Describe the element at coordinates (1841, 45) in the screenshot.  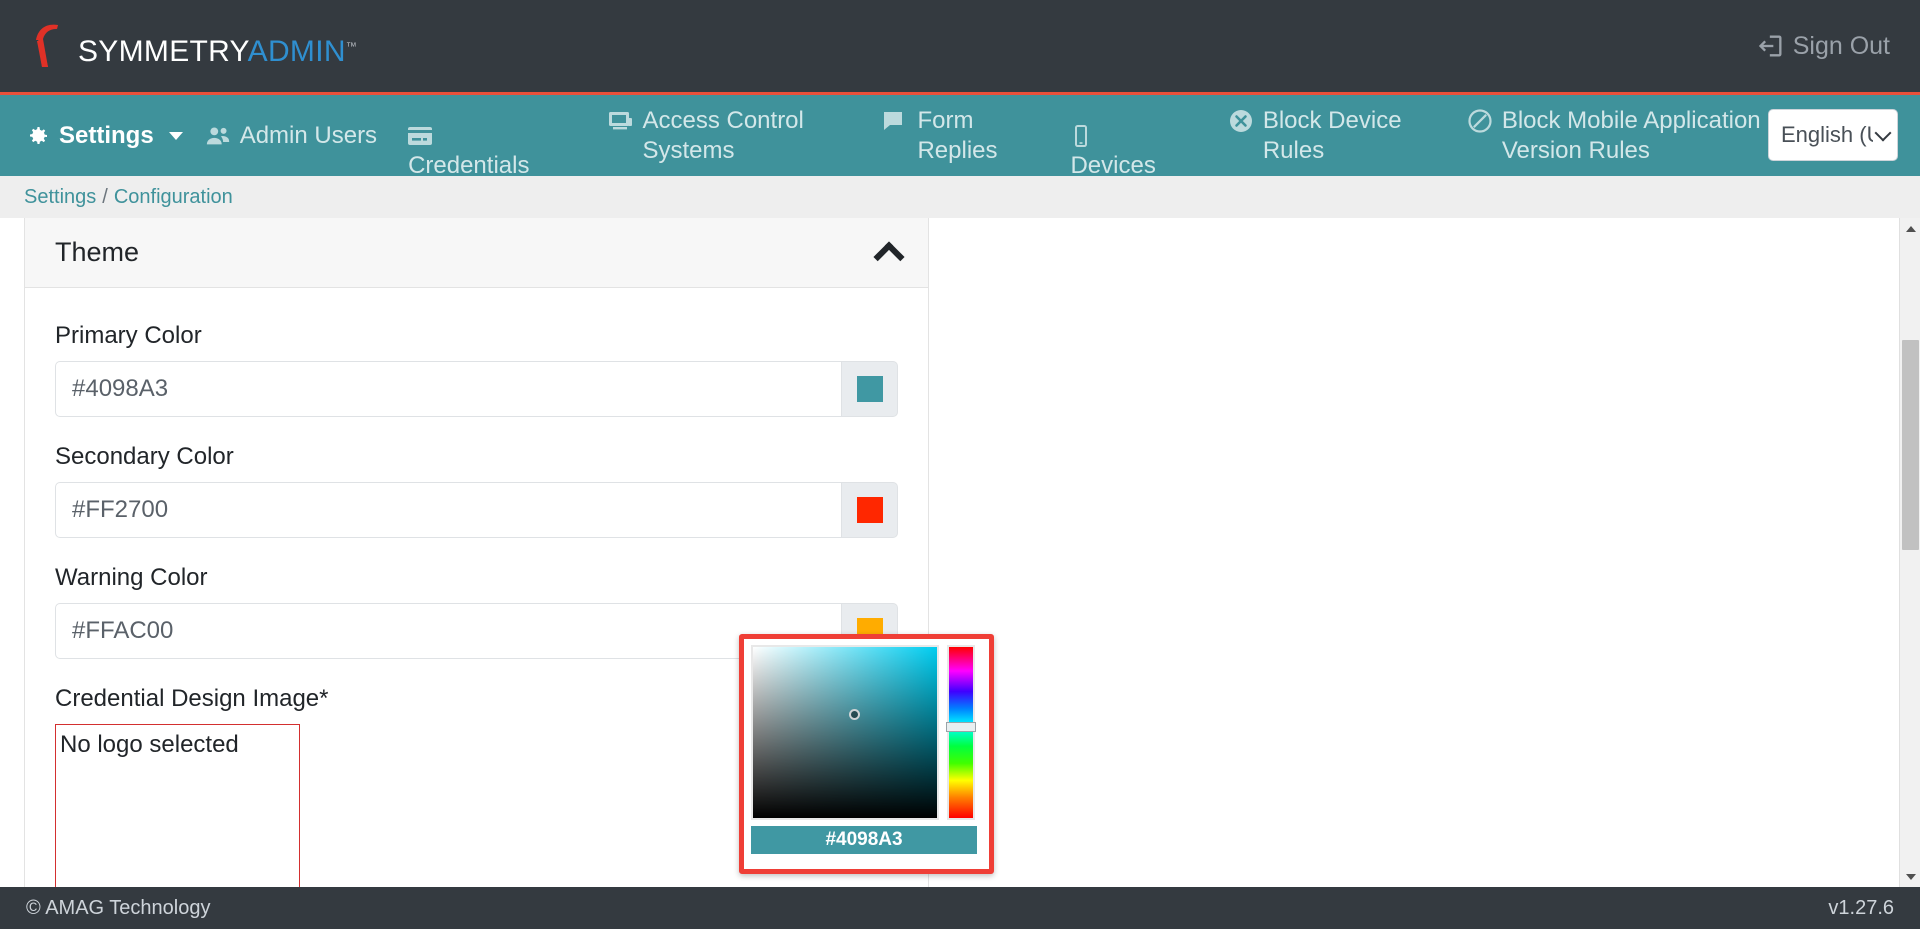
I see `sign-out-label: Sign Out` at that location.